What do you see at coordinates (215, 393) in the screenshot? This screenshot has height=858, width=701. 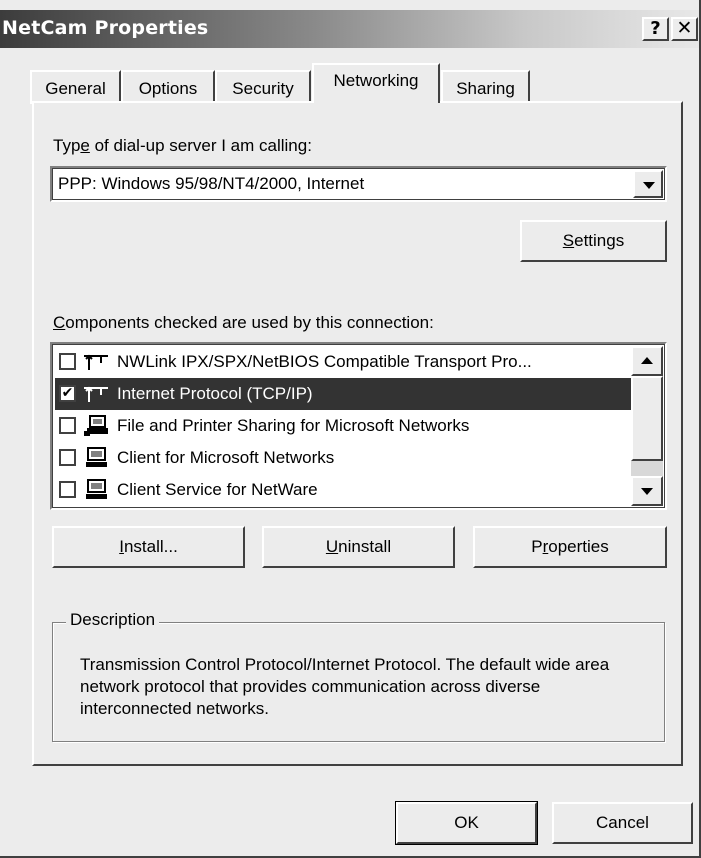 I see `list-item-label: Internet Protocol (TCP/IP)` at bounding box center [215, 393].